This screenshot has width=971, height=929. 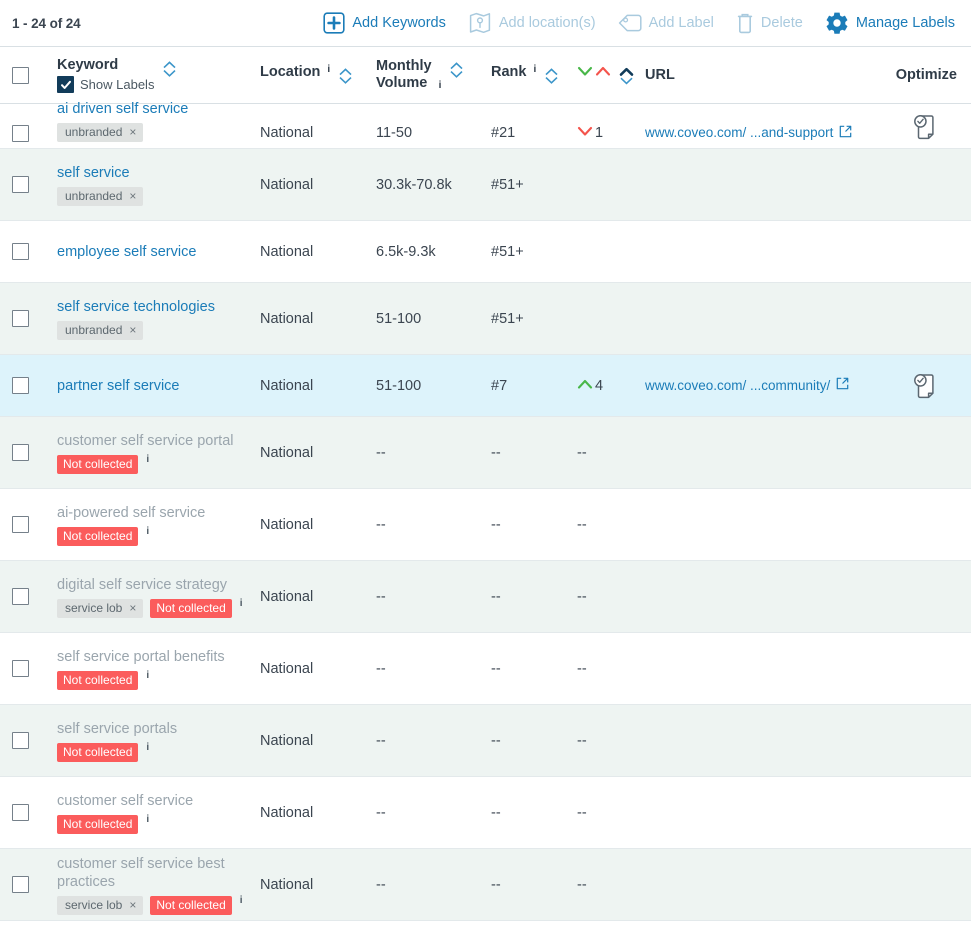 What do you see at coordinates (599, 385) in the screenshot?
I see `rank-change-number: 4` at bounding box center [599, 385].